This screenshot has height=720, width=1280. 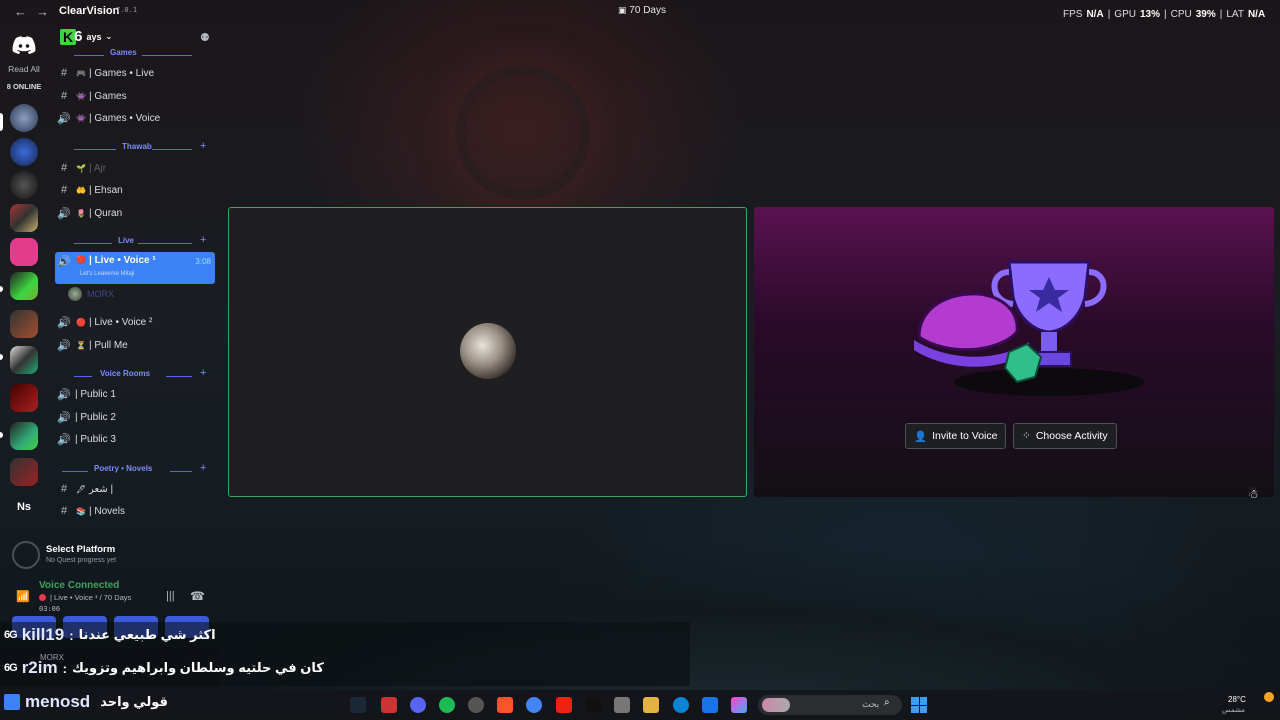 What do you see at coordinates (197, 667) in the screenshot?
I see `chat-text: كان في حلتيه وسلطان وابراهيم وتزويك` at bounding box center [197, 667].